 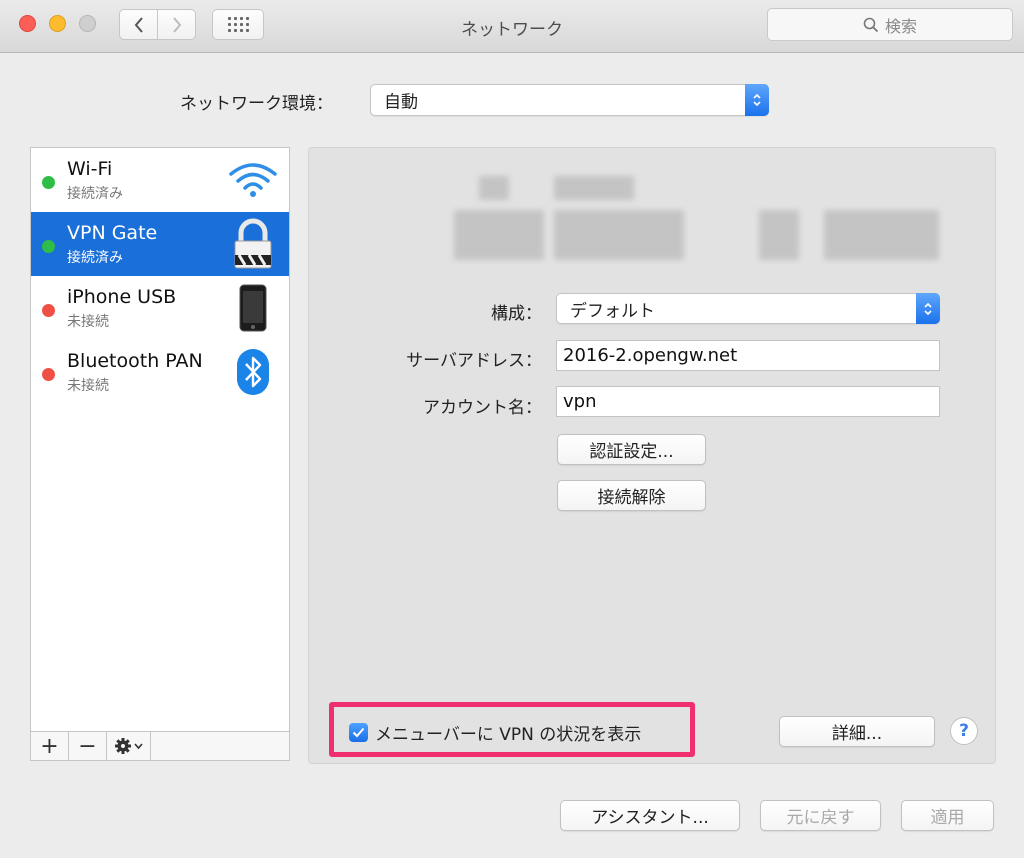 I want to click on wifi-icon, so click(x=253, y=180).